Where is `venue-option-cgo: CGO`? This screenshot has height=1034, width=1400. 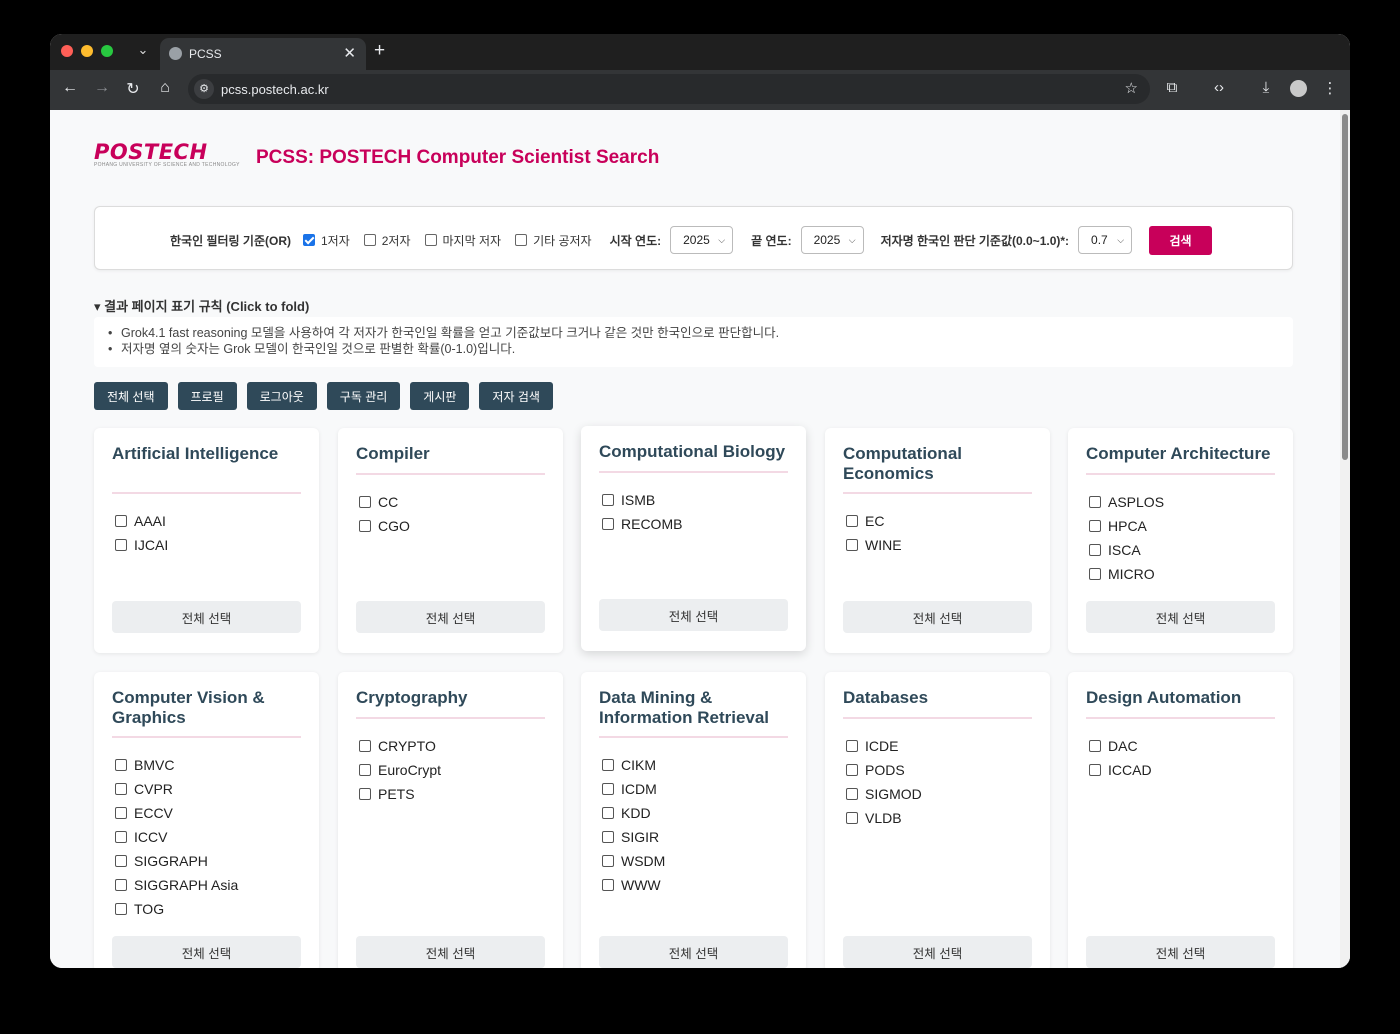 venue-option-cgo: CGO is located at coordinates (384, 526).